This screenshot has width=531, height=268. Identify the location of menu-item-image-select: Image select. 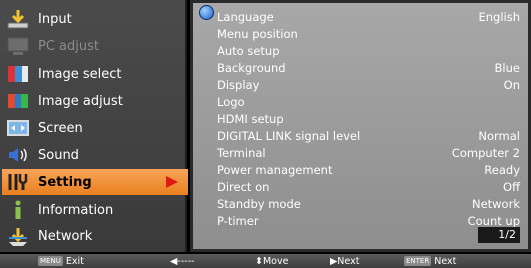
(92, 74).